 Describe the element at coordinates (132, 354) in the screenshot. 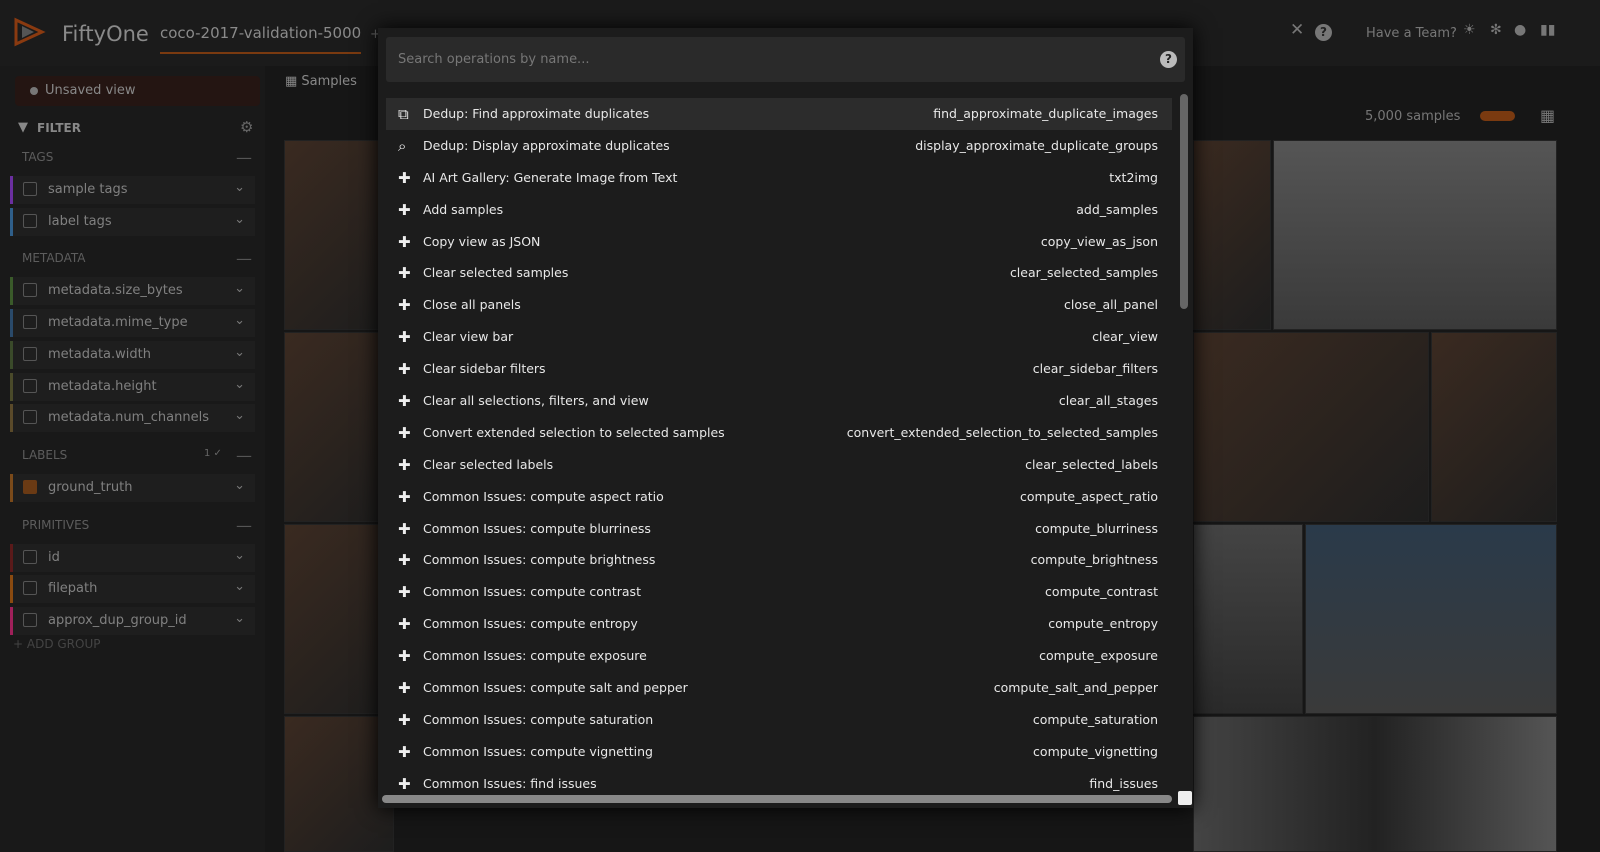

I see `sidebar-field: metadata.width ⌄` at that location.